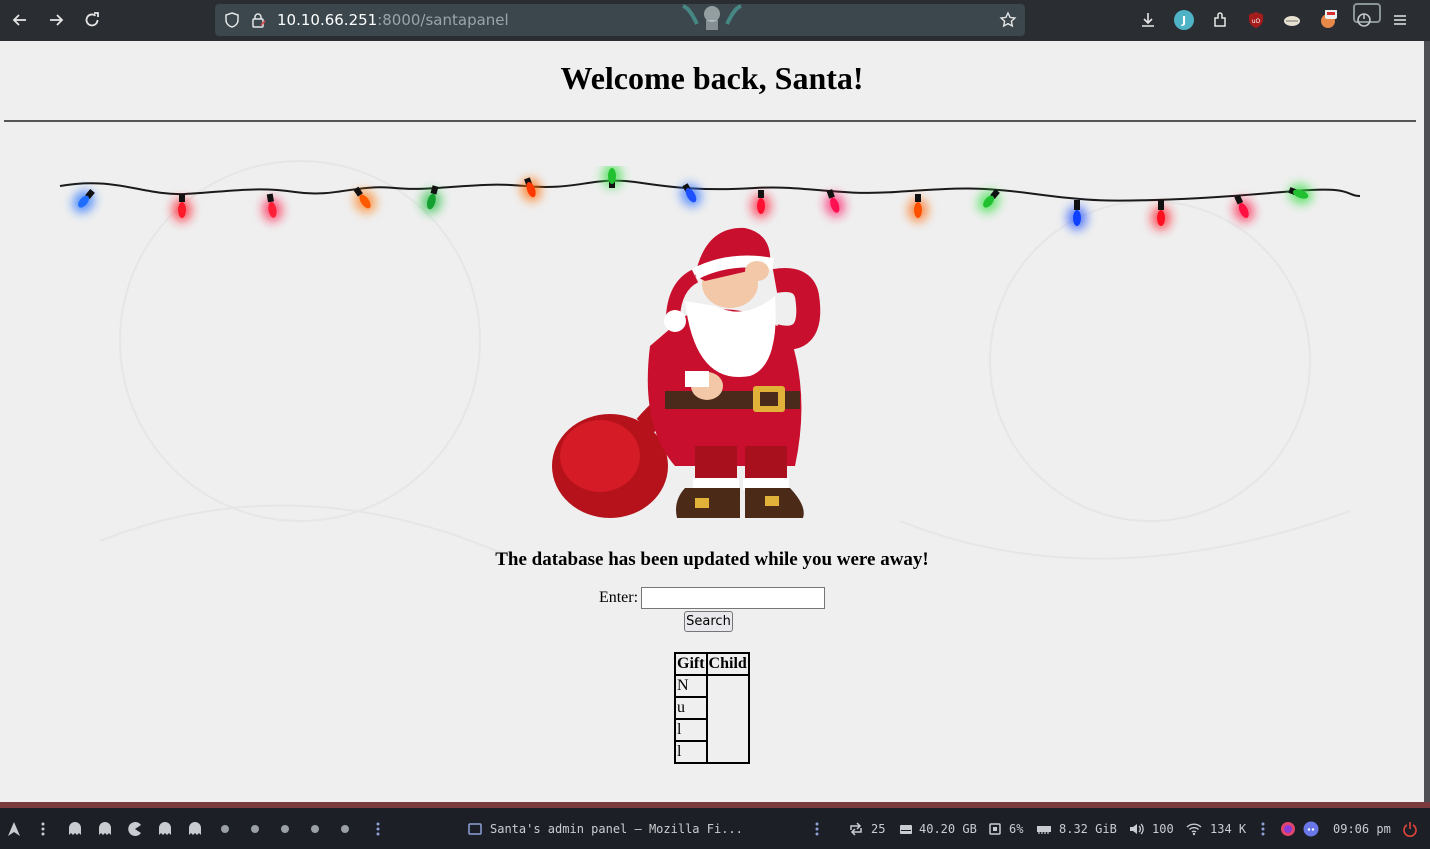 The image size is (1430, 849). What do you see at coordinates (1400, 20) in the screenshot?
I see `menu-icon` at bounding box center [1400, 20].